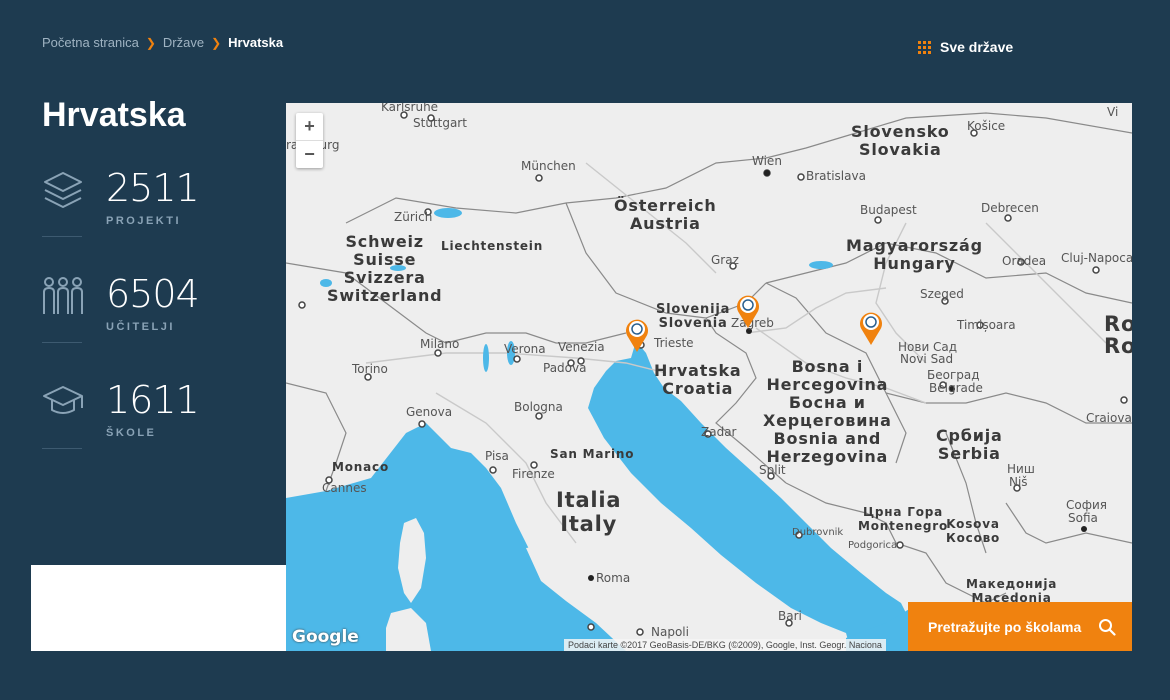 The height and width of the screenshot is (700, 1170). Describe the element at coordinates (140, 327) in the screenshot. I see `stat-teachers-label: UČITELJI` at that location.